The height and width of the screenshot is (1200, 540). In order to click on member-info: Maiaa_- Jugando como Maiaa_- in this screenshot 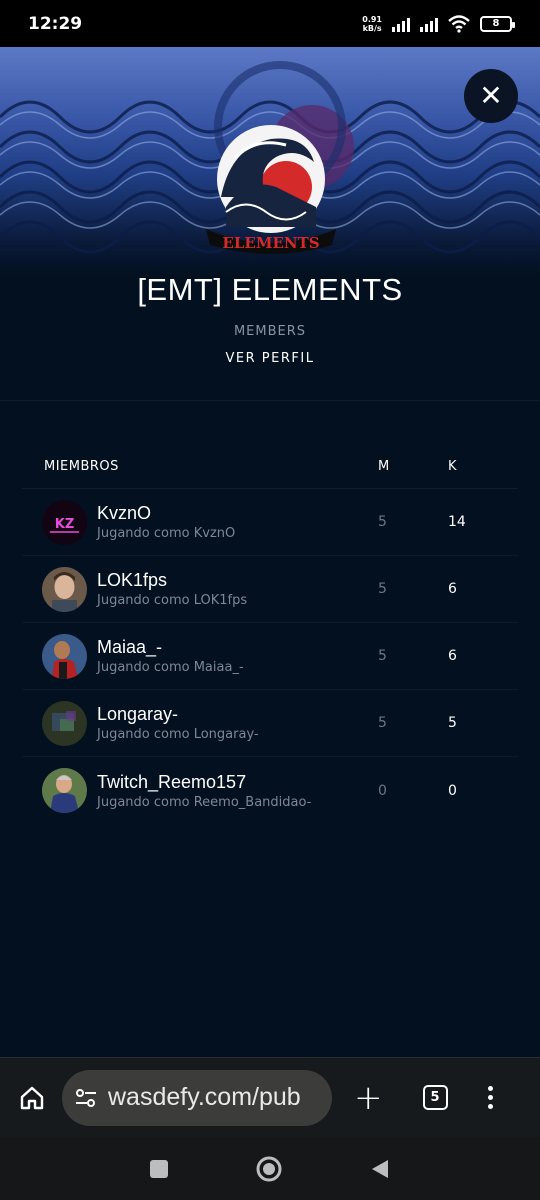, I will do `click(237, 656)`.